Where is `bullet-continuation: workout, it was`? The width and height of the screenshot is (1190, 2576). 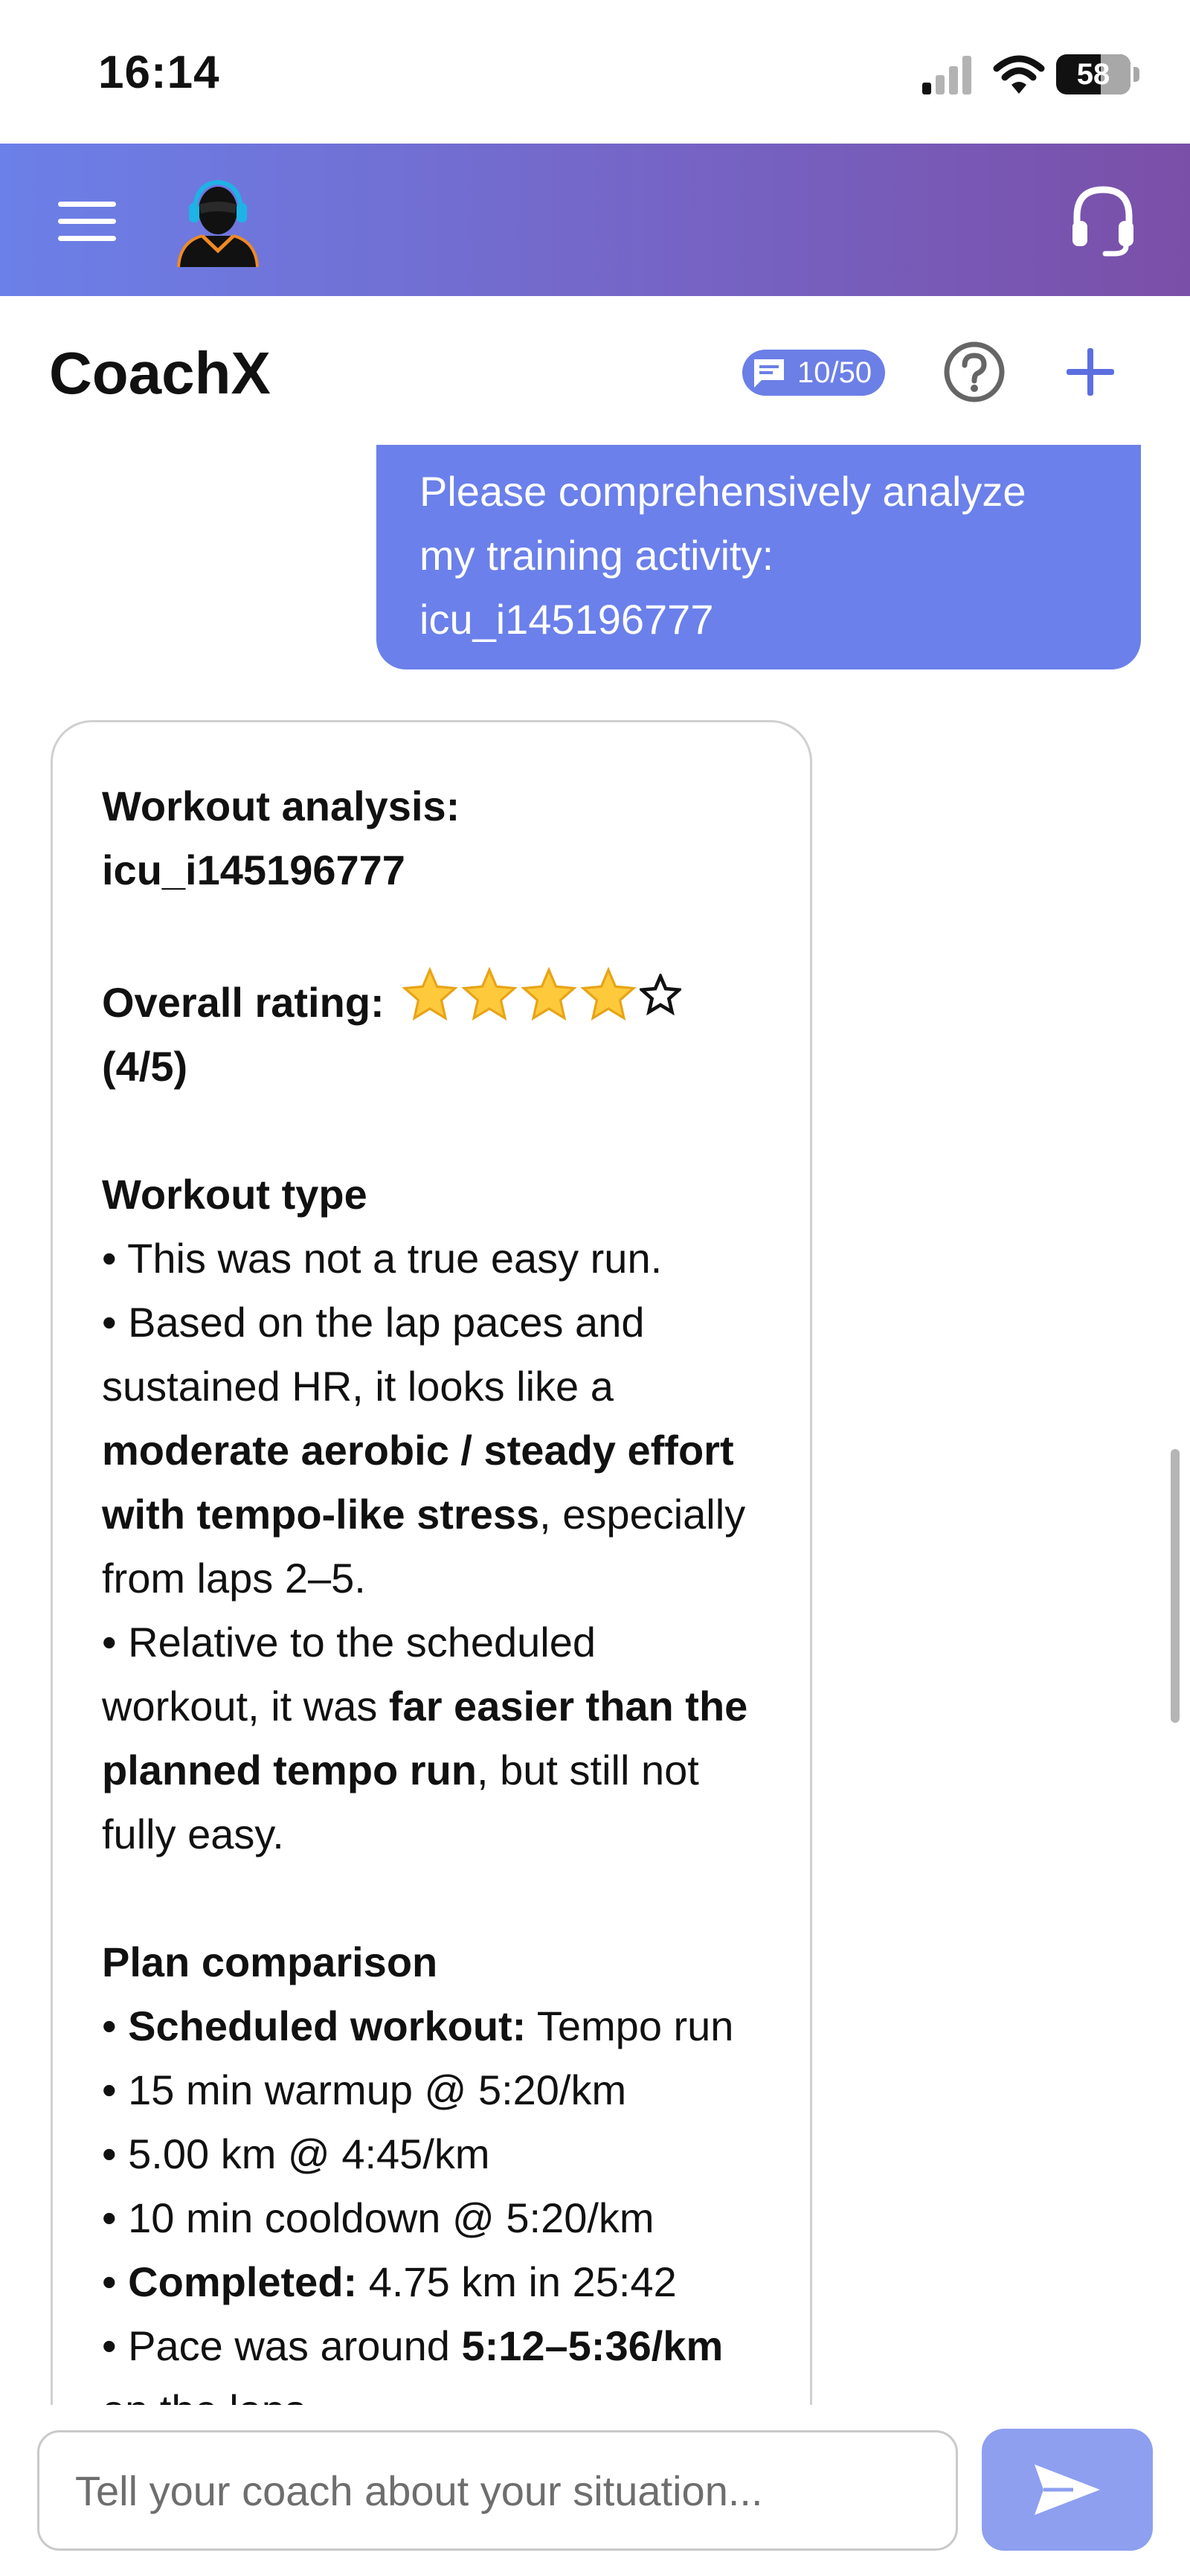 bullet-continuation: workout, it was is located at coordinates (246, 1706).